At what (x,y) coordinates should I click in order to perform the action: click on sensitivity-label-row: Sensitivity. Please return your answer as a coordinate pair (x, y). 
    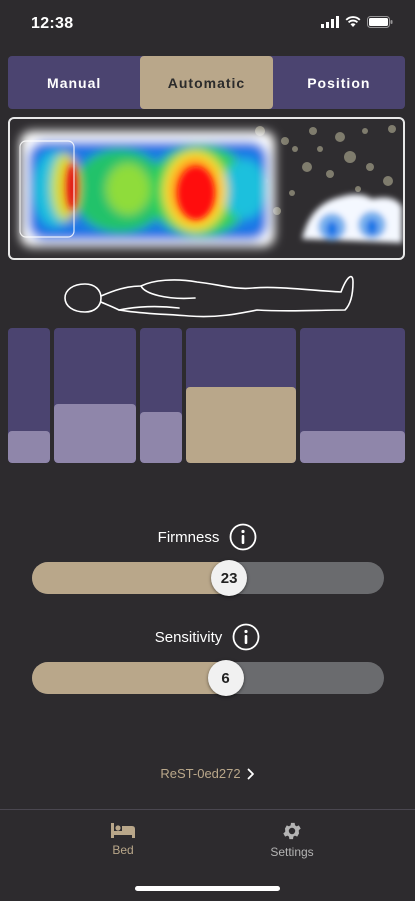
    Looking at the image, I should click on (207, 637).